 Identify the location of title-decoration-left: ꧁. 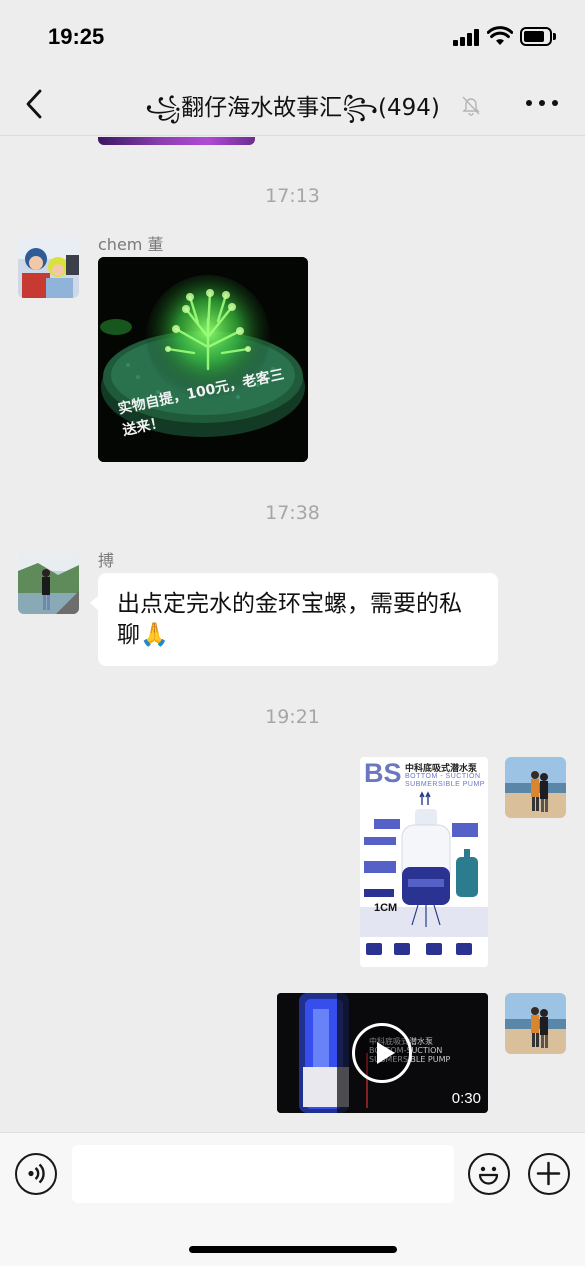
(163, 108).